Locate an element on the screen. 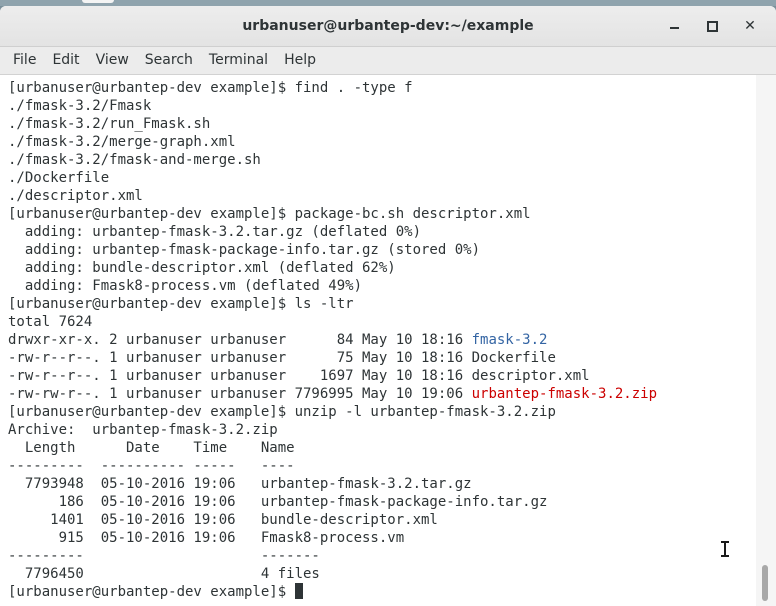 The width and height of the screenshot is (776, 606). menu-bar: File Edit View Search Terminal Help is located at coordinates (388, 61).